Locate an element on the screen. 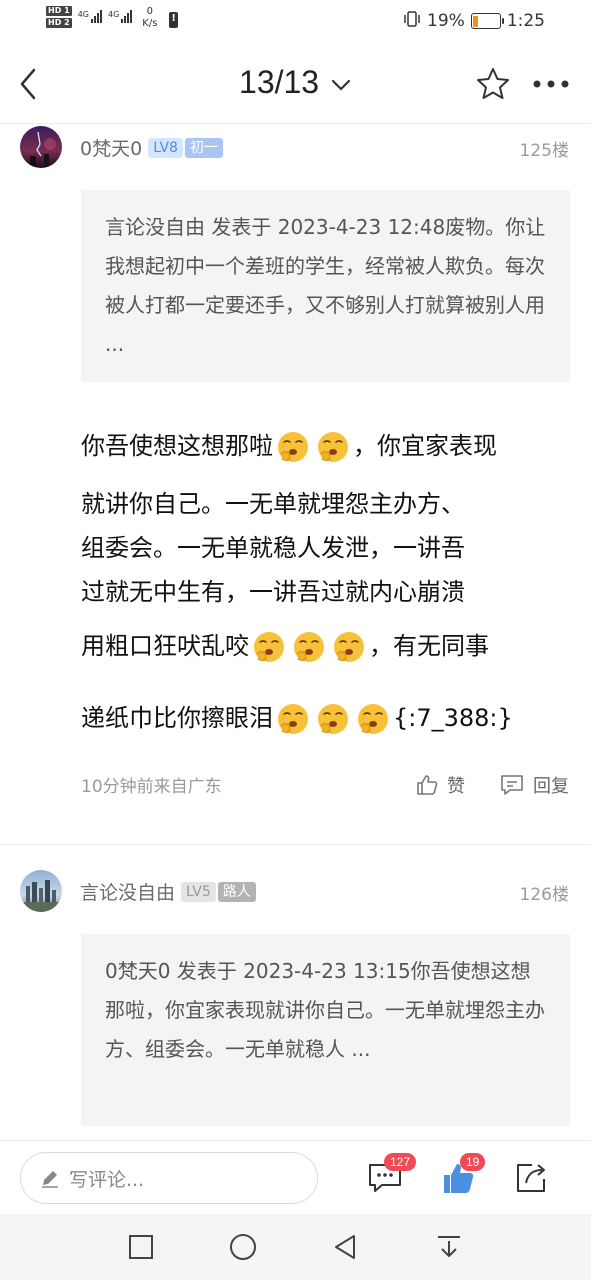 Image resolution: width=591 pixels, height=1280 pixels. reply-time-location: 10分钟前来自广东 is located at coordinates (151, 787).